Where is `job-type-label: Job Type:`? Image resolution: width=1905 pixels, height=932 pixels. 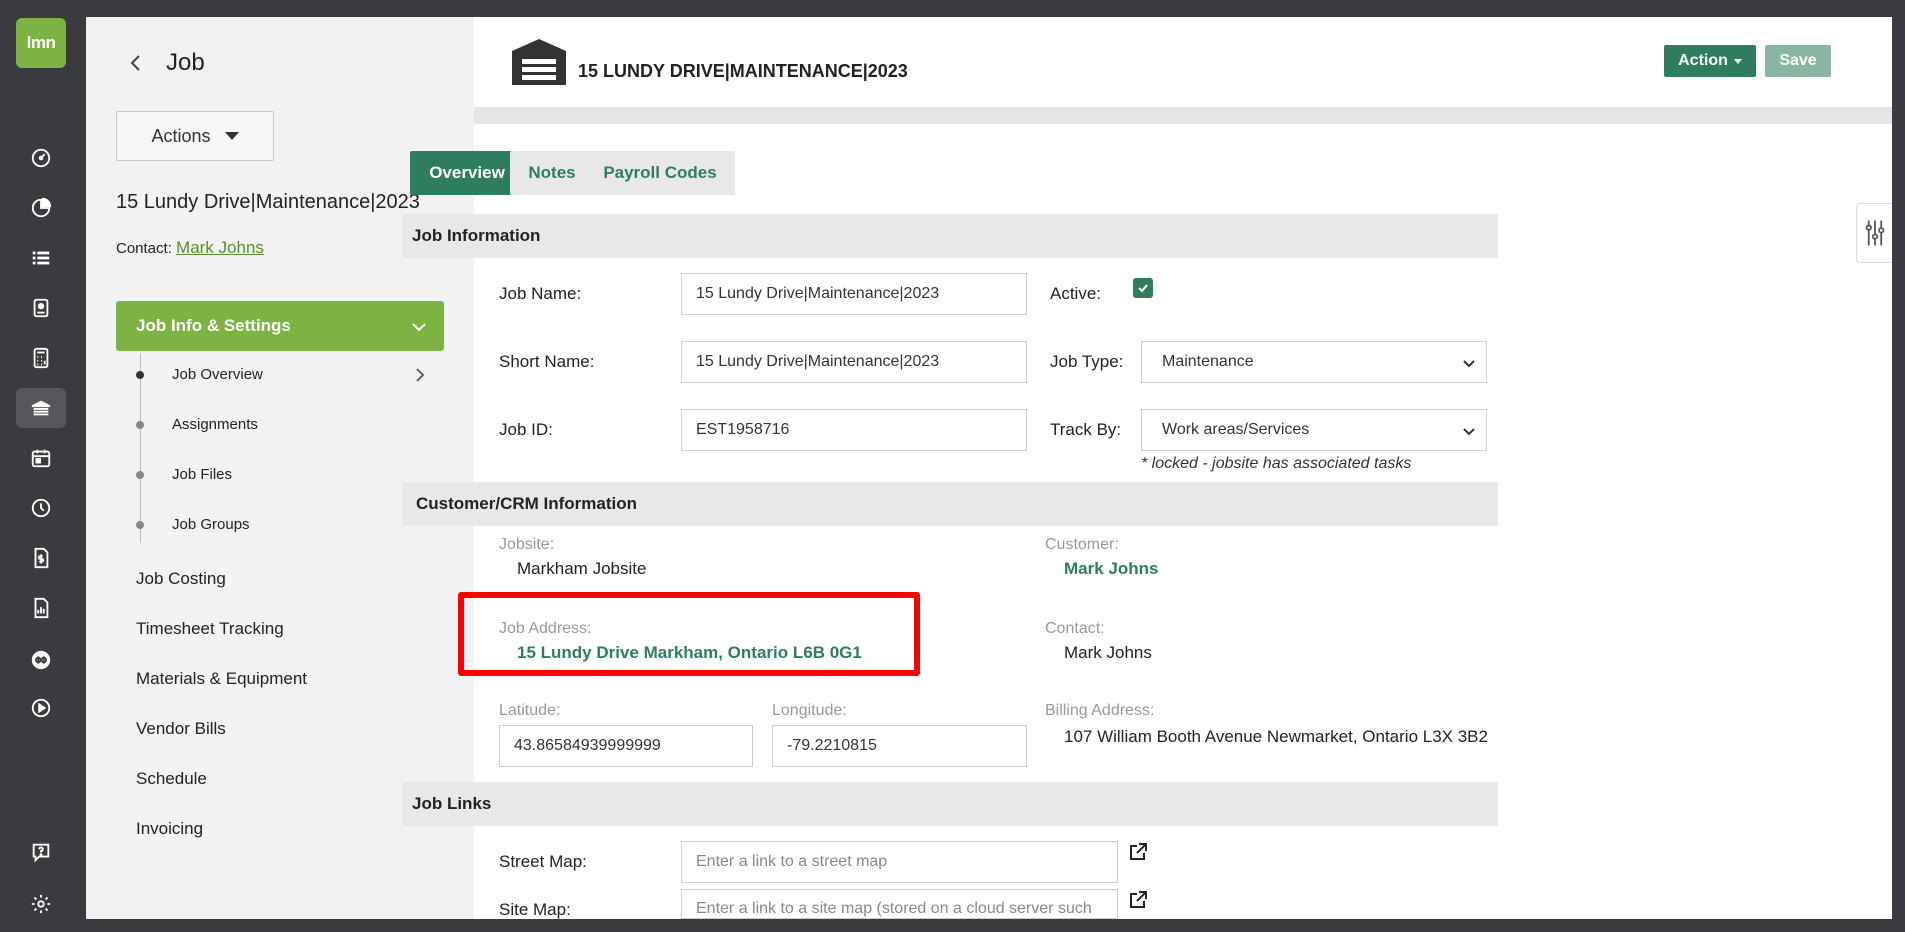
job-type-label: Job Type: is located at coordinates (1087, 361).